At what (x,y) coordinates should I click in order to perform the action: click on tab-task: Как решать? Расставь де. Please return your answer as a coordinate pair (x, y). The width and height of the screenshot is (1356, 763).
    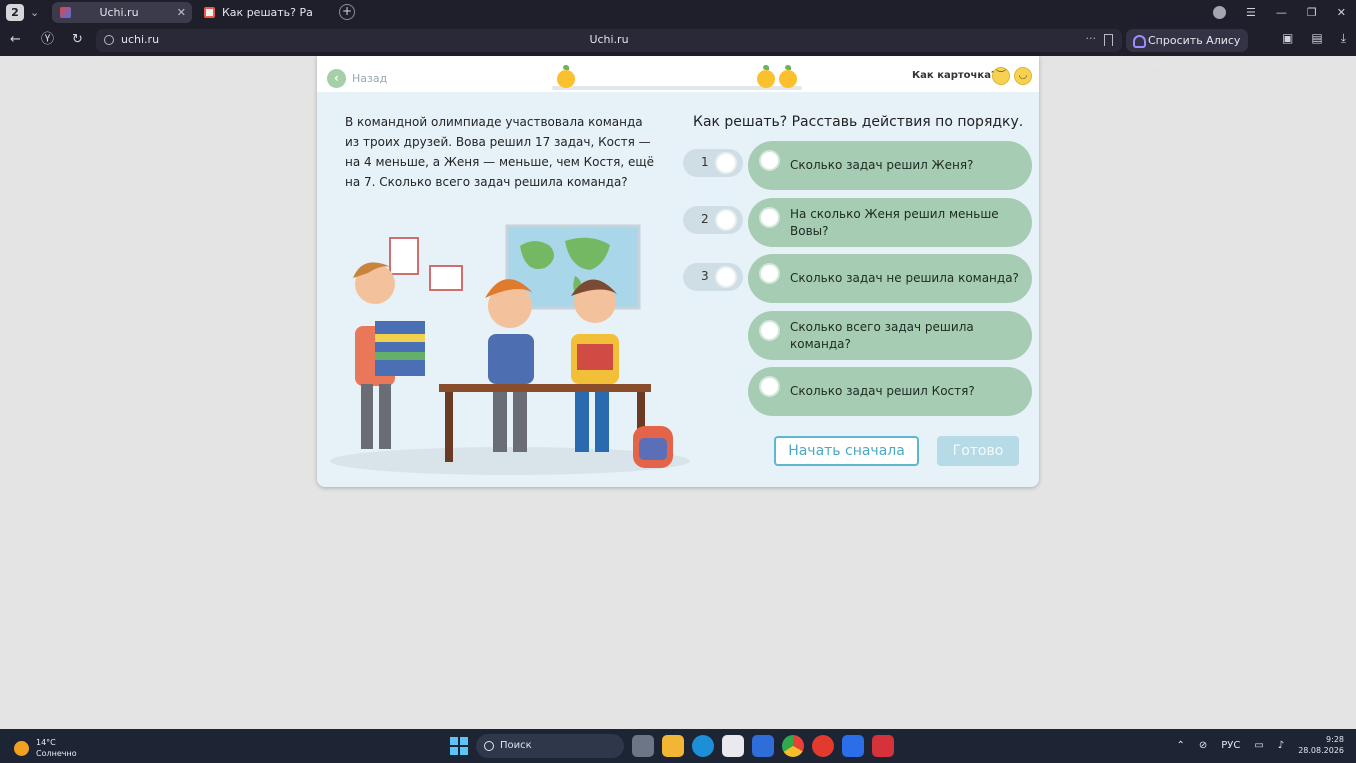
    Looking at the image, I should click on (263, 12).